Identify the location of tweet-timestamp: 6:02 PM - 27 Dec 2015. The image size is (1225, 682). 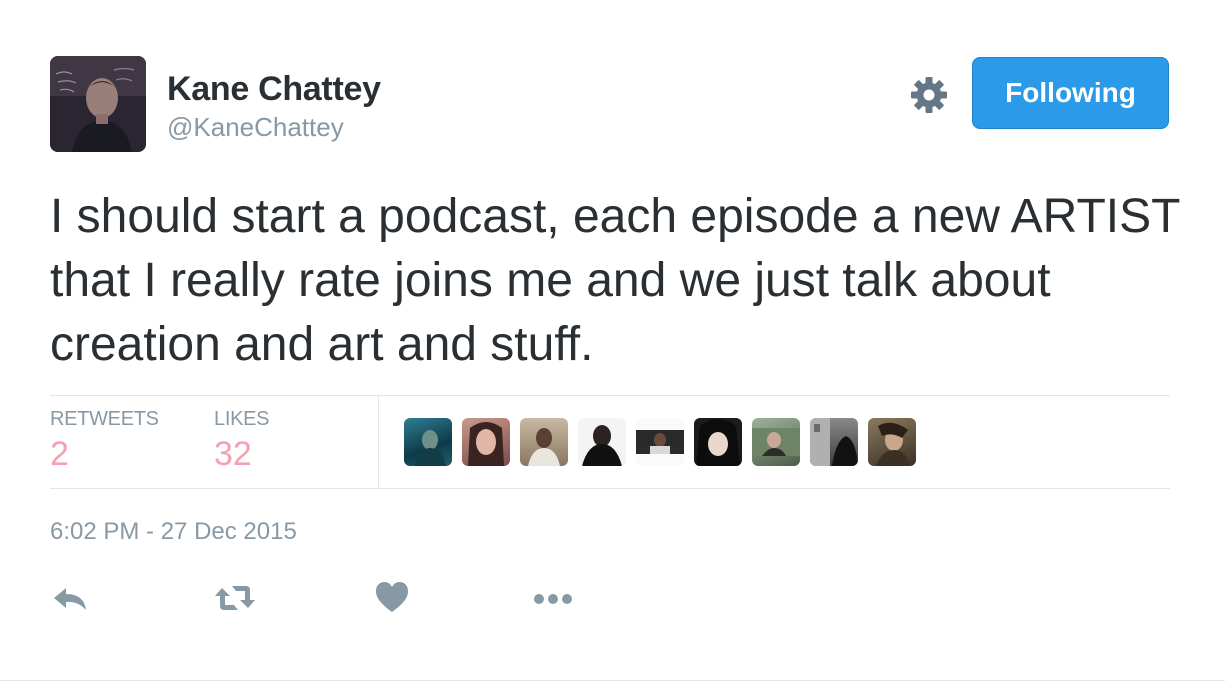
(173, 532).